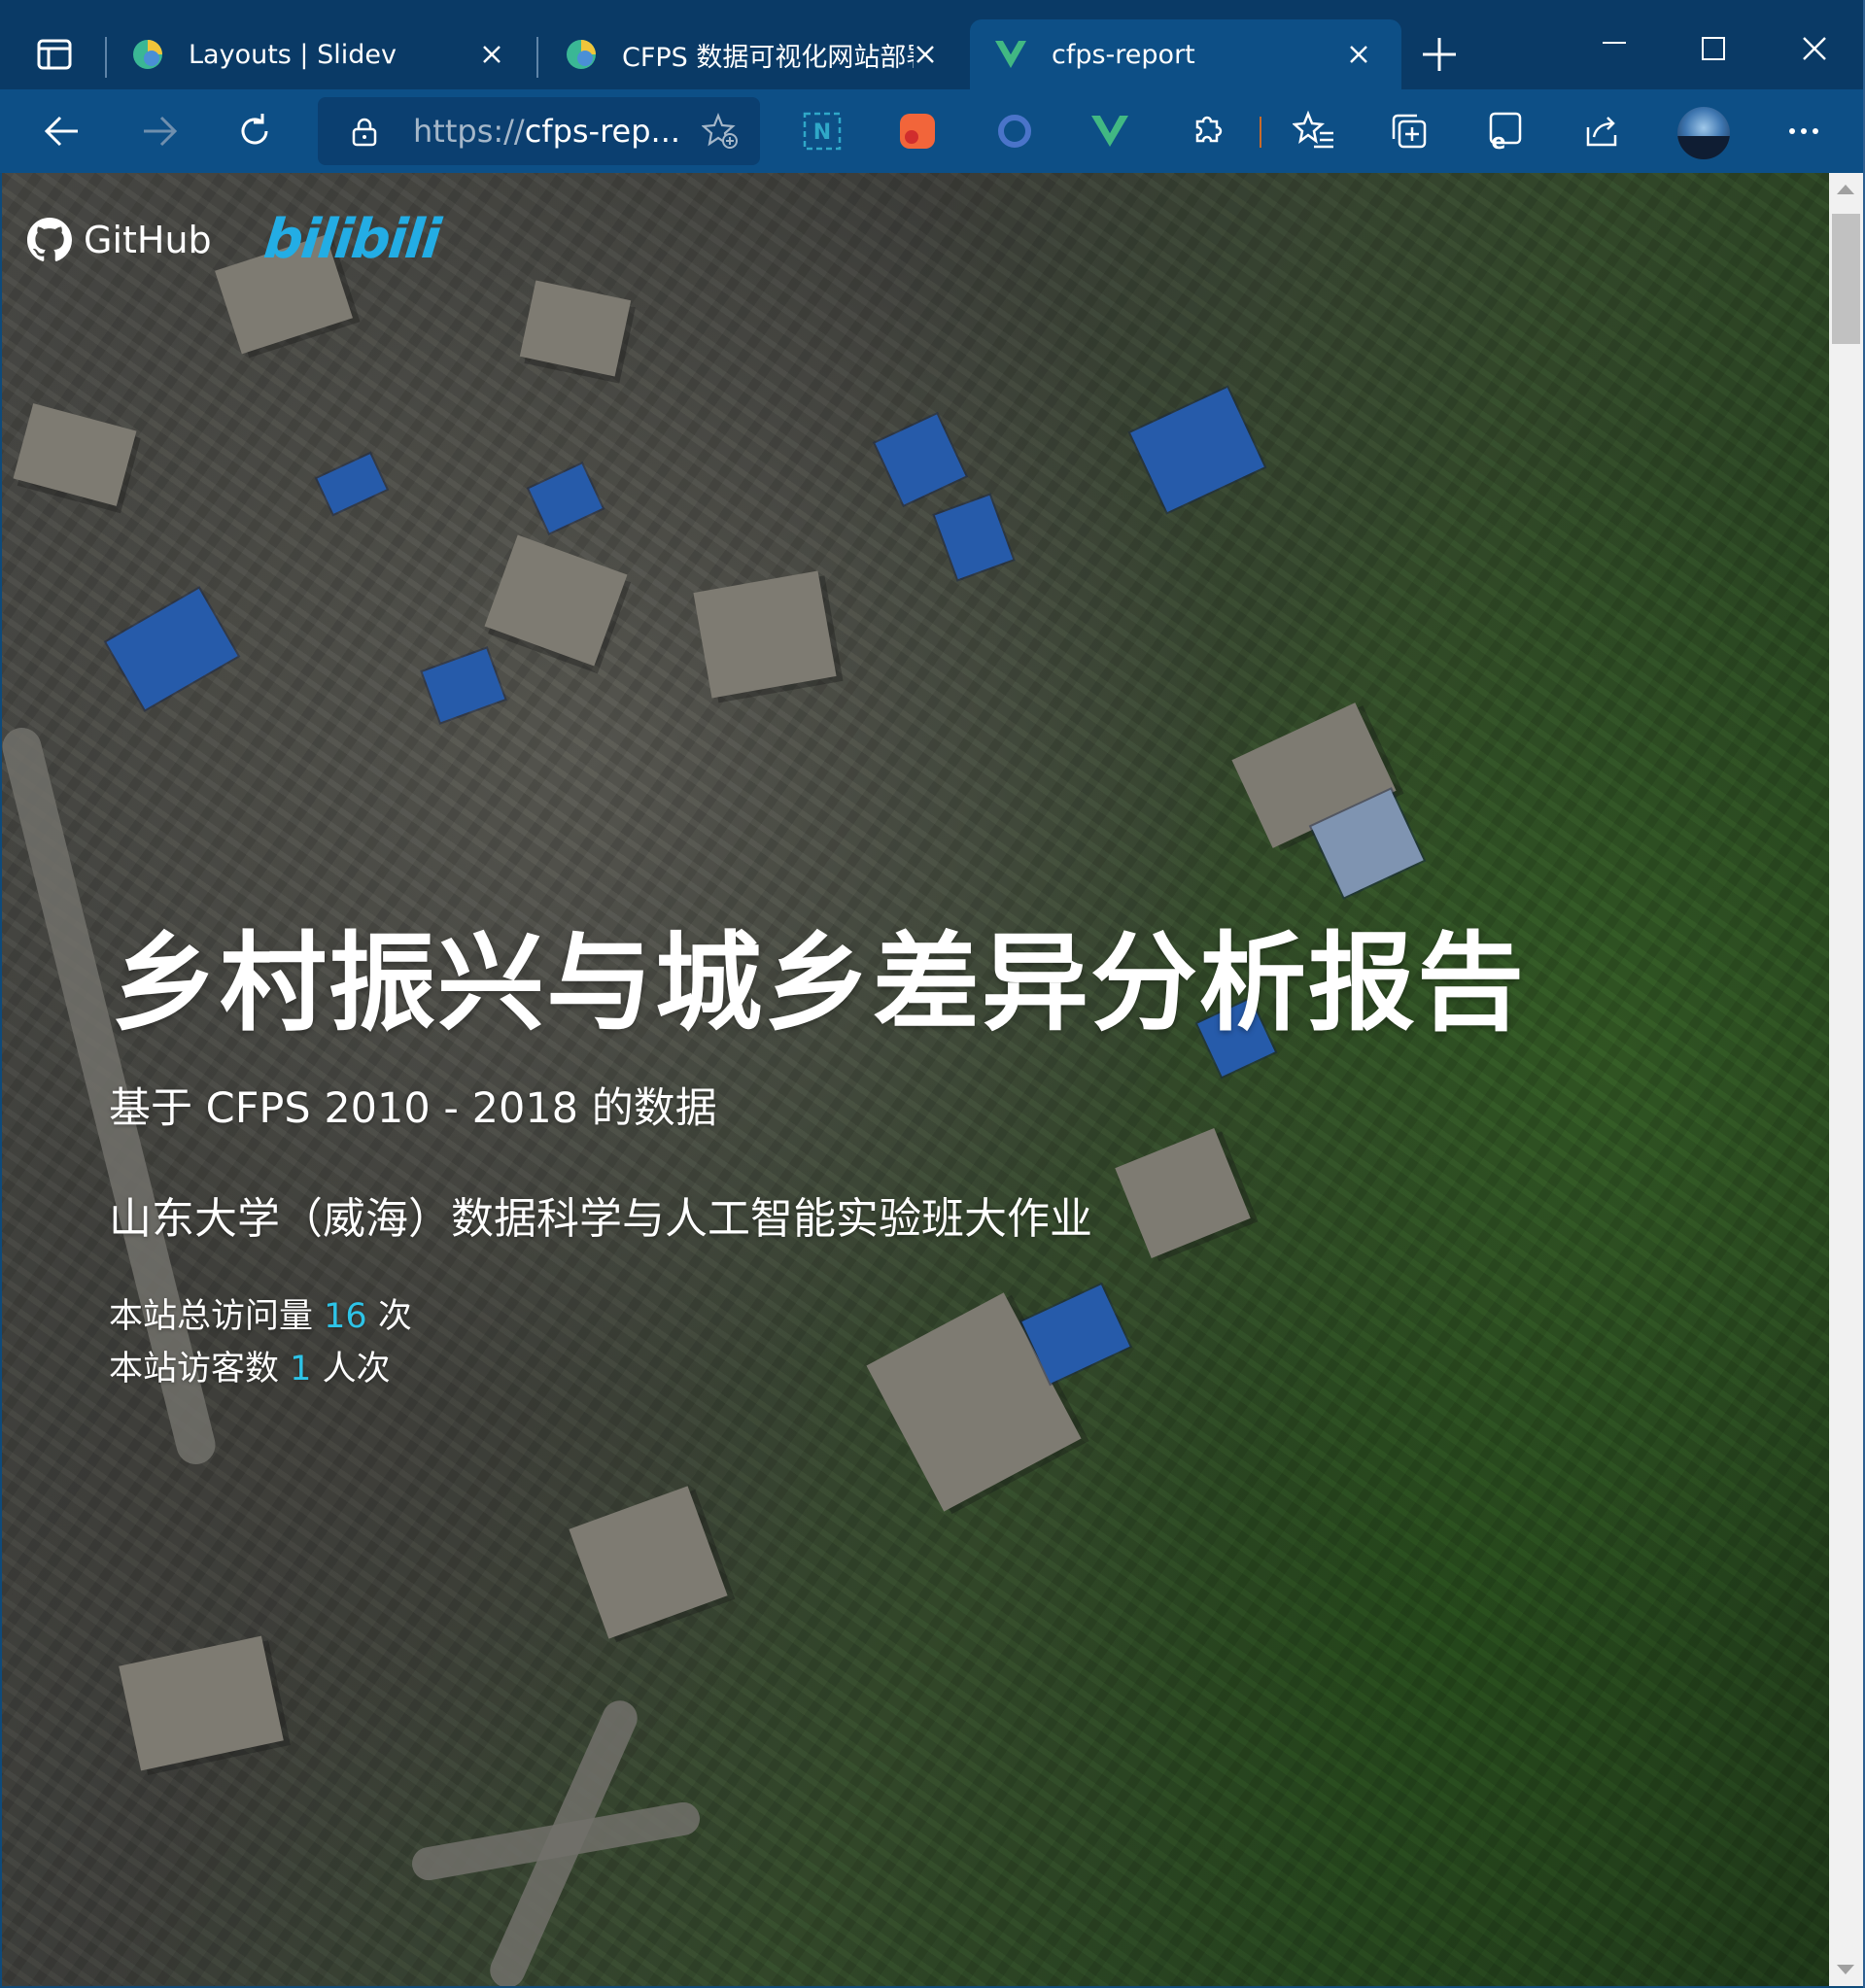 This screenshot has height=1988, width=1865. What do you see at coordinates (1601, 132) in the screenshot?
I see `share-icon` at bounding box center [1601, 132].